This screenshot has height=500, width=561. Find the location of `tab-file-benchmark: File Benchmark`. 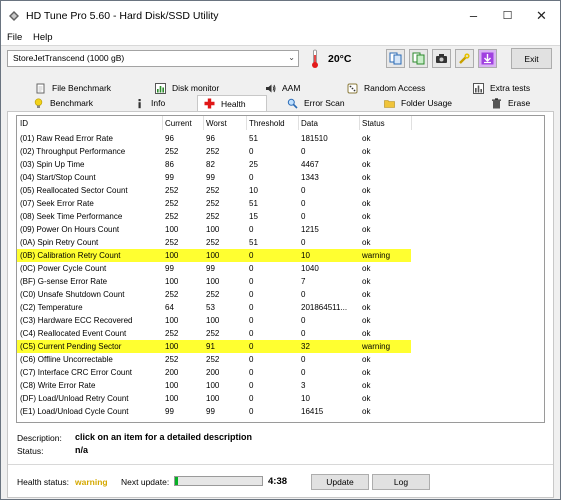

tab-file-benchmark: File Benchmark is located at coordinates (73, 88).